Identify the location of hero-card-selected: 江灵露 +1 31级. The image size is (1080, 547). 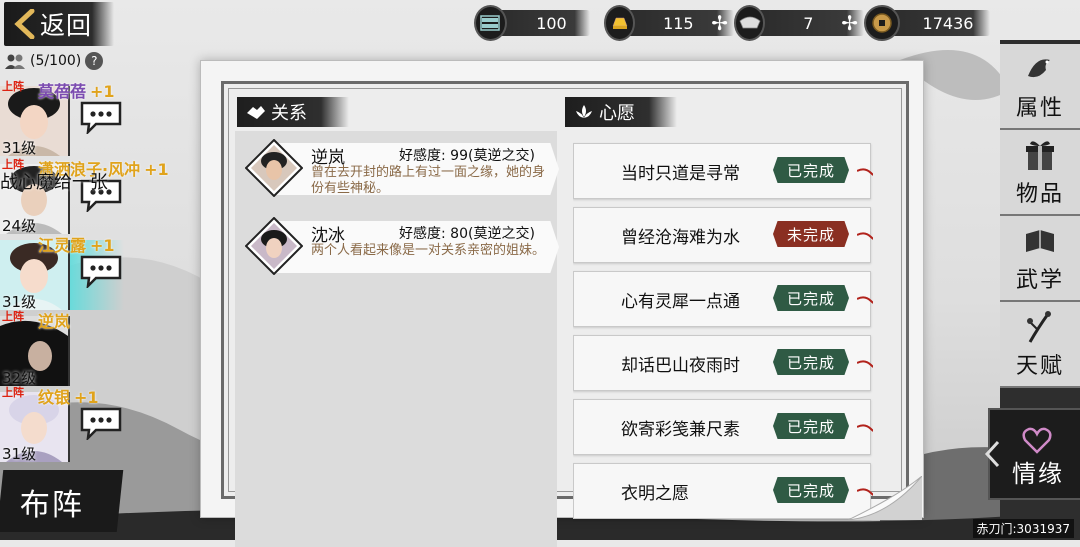
(64, 271).